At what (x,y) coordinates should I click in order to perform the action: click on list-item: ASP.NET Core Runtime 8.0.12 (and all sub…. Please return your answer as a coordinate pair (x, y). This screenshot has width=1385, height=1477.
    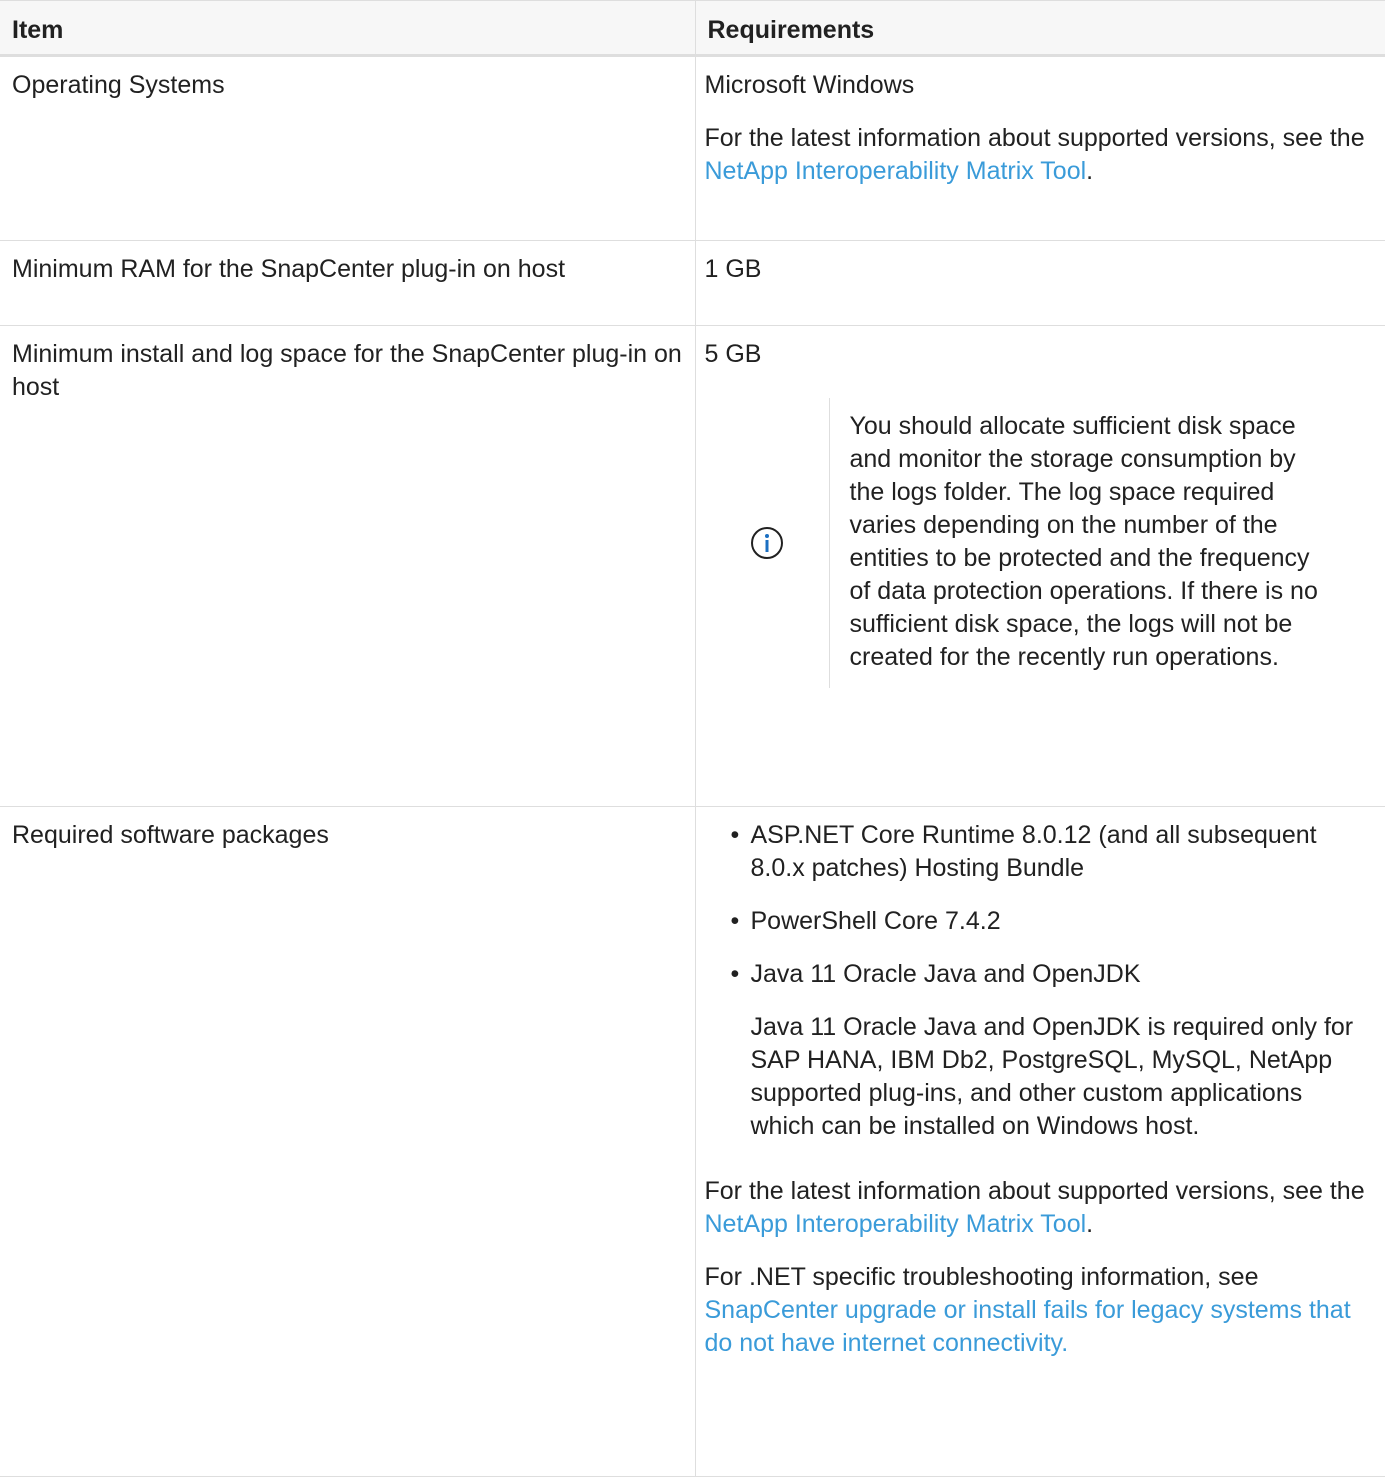
    Looking at the image, I should click on (1048, 852).